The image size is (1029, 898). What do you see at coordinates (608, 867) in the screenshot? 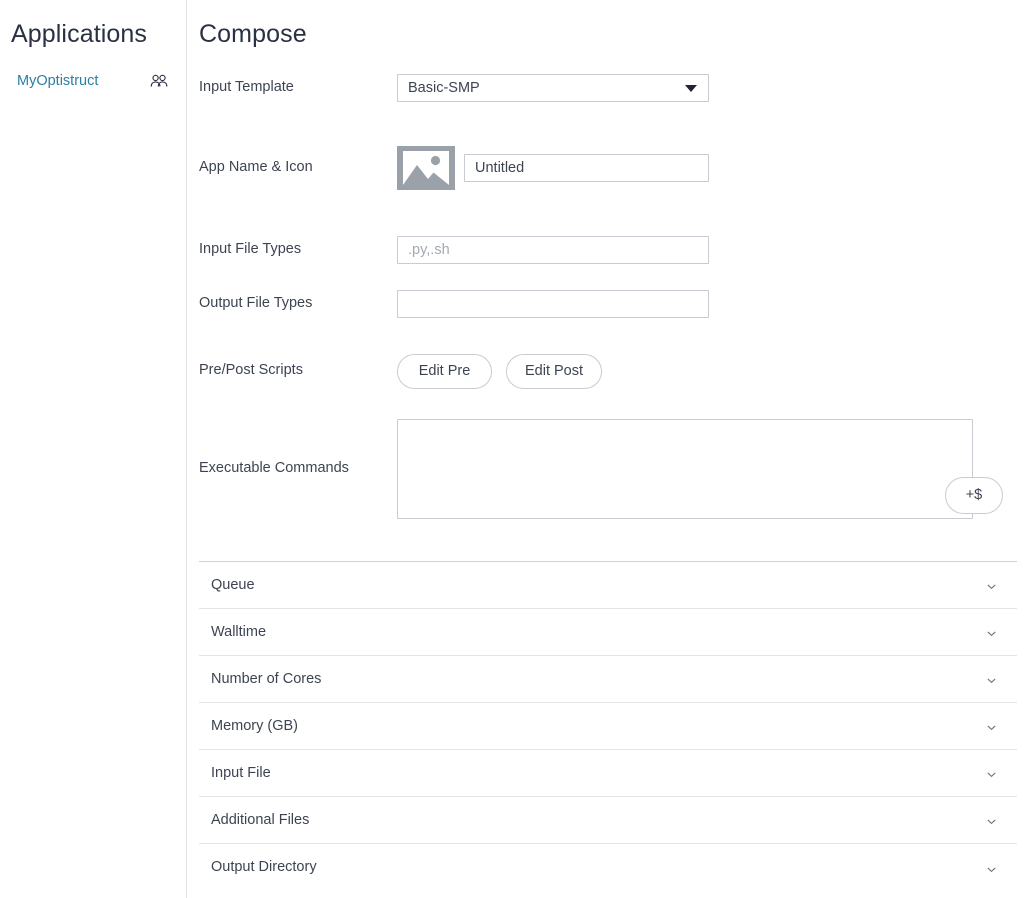
I see `accordion-row-output-directory: Output Directory` at bounding box center [608, 867].